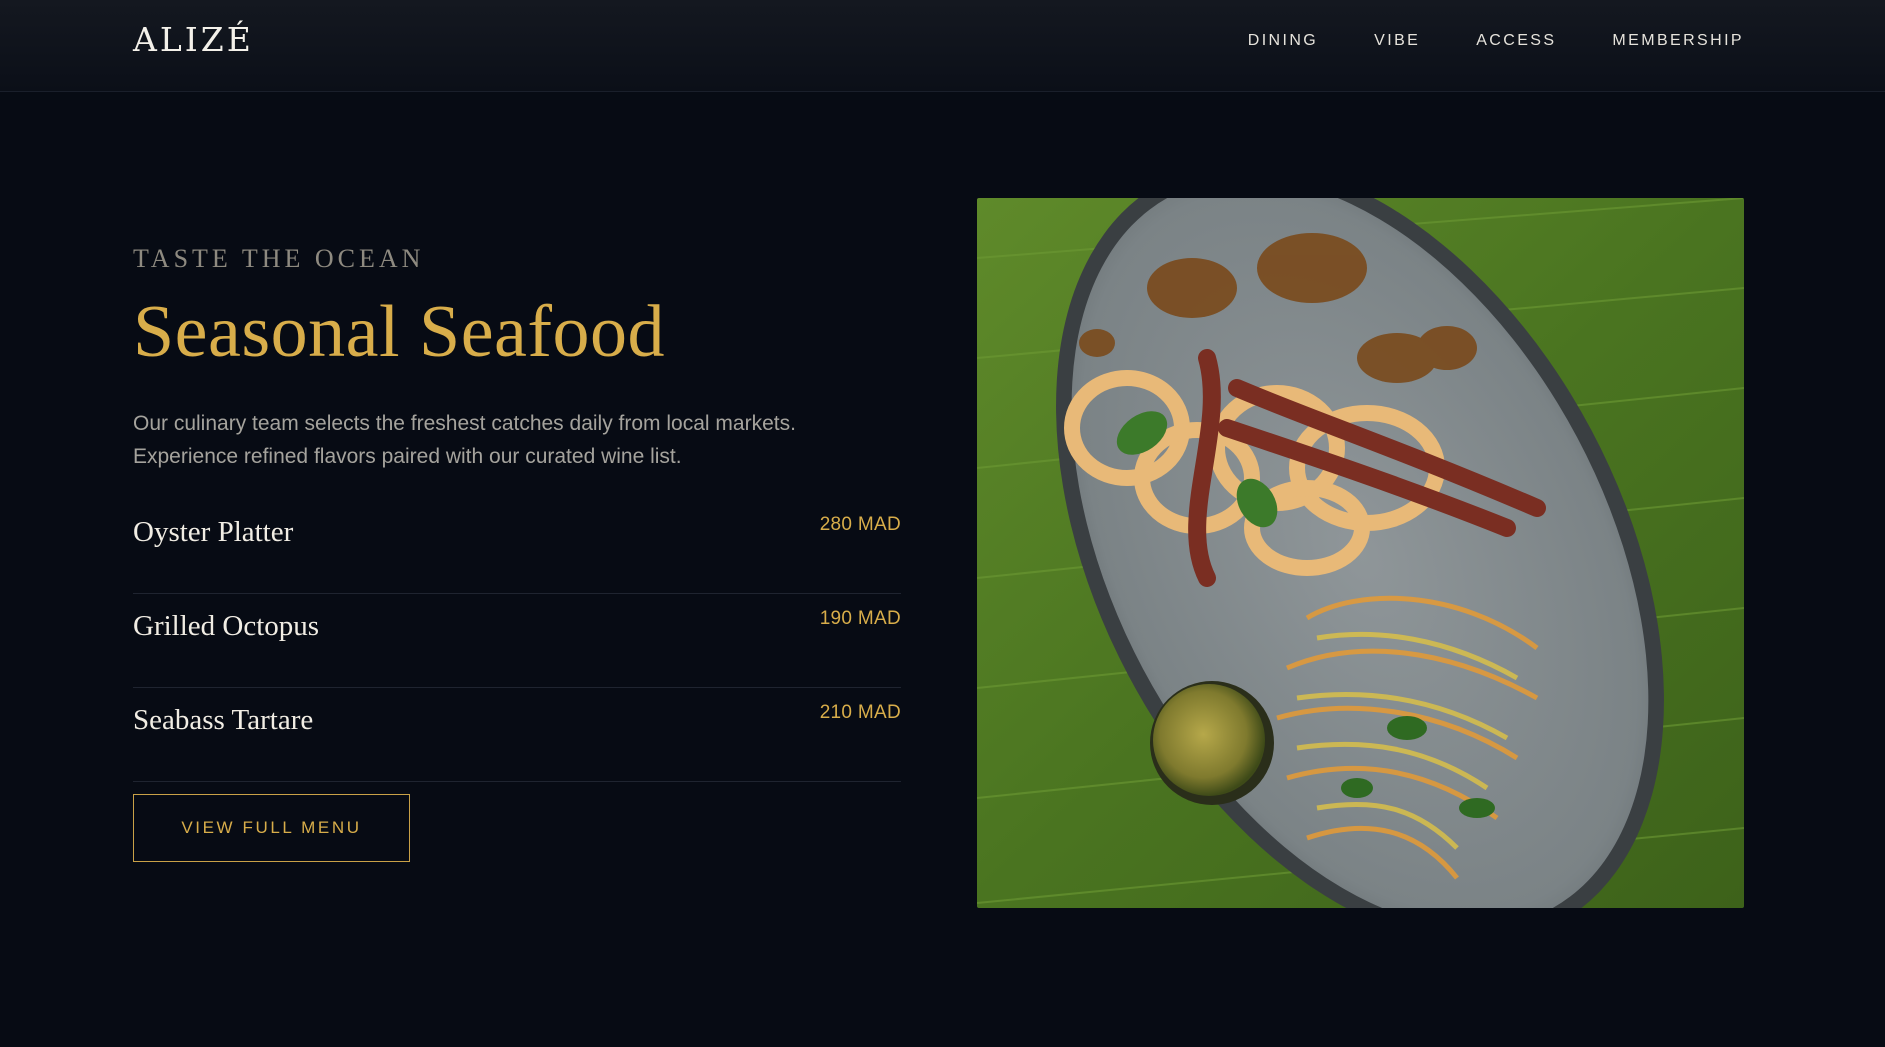 Image resolution: width=1885 pixels, height=1047 pixels. What do you see at coordinates (942, 46) in the screenshot?
I see `top-navigation-bar: ALIZÉ DINING VIBE ACCESS MEMBERSHIP` at bounding box center [942, 46].